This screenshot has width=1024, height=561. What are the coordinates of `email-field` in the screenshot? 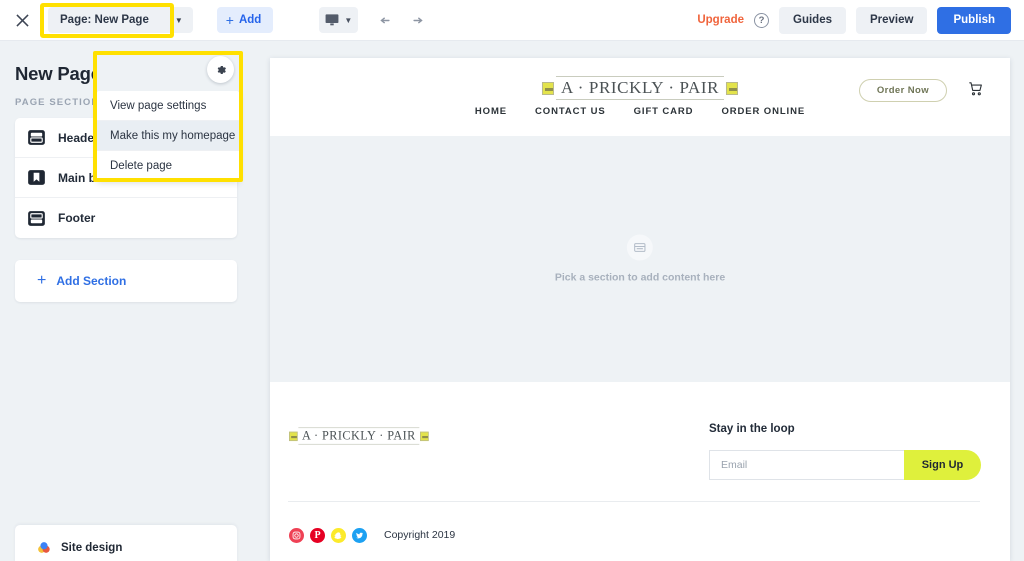 It's located at (806, 465).